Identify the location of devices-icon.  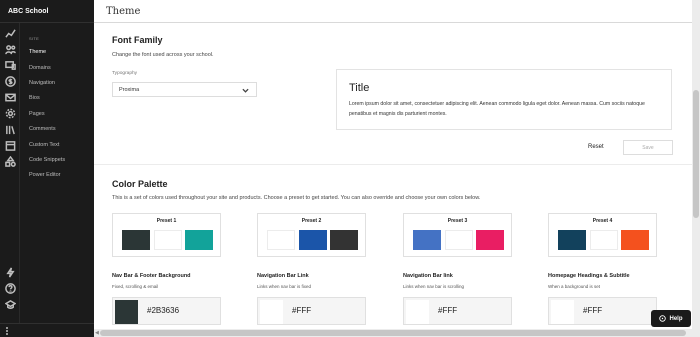
(10, 65).